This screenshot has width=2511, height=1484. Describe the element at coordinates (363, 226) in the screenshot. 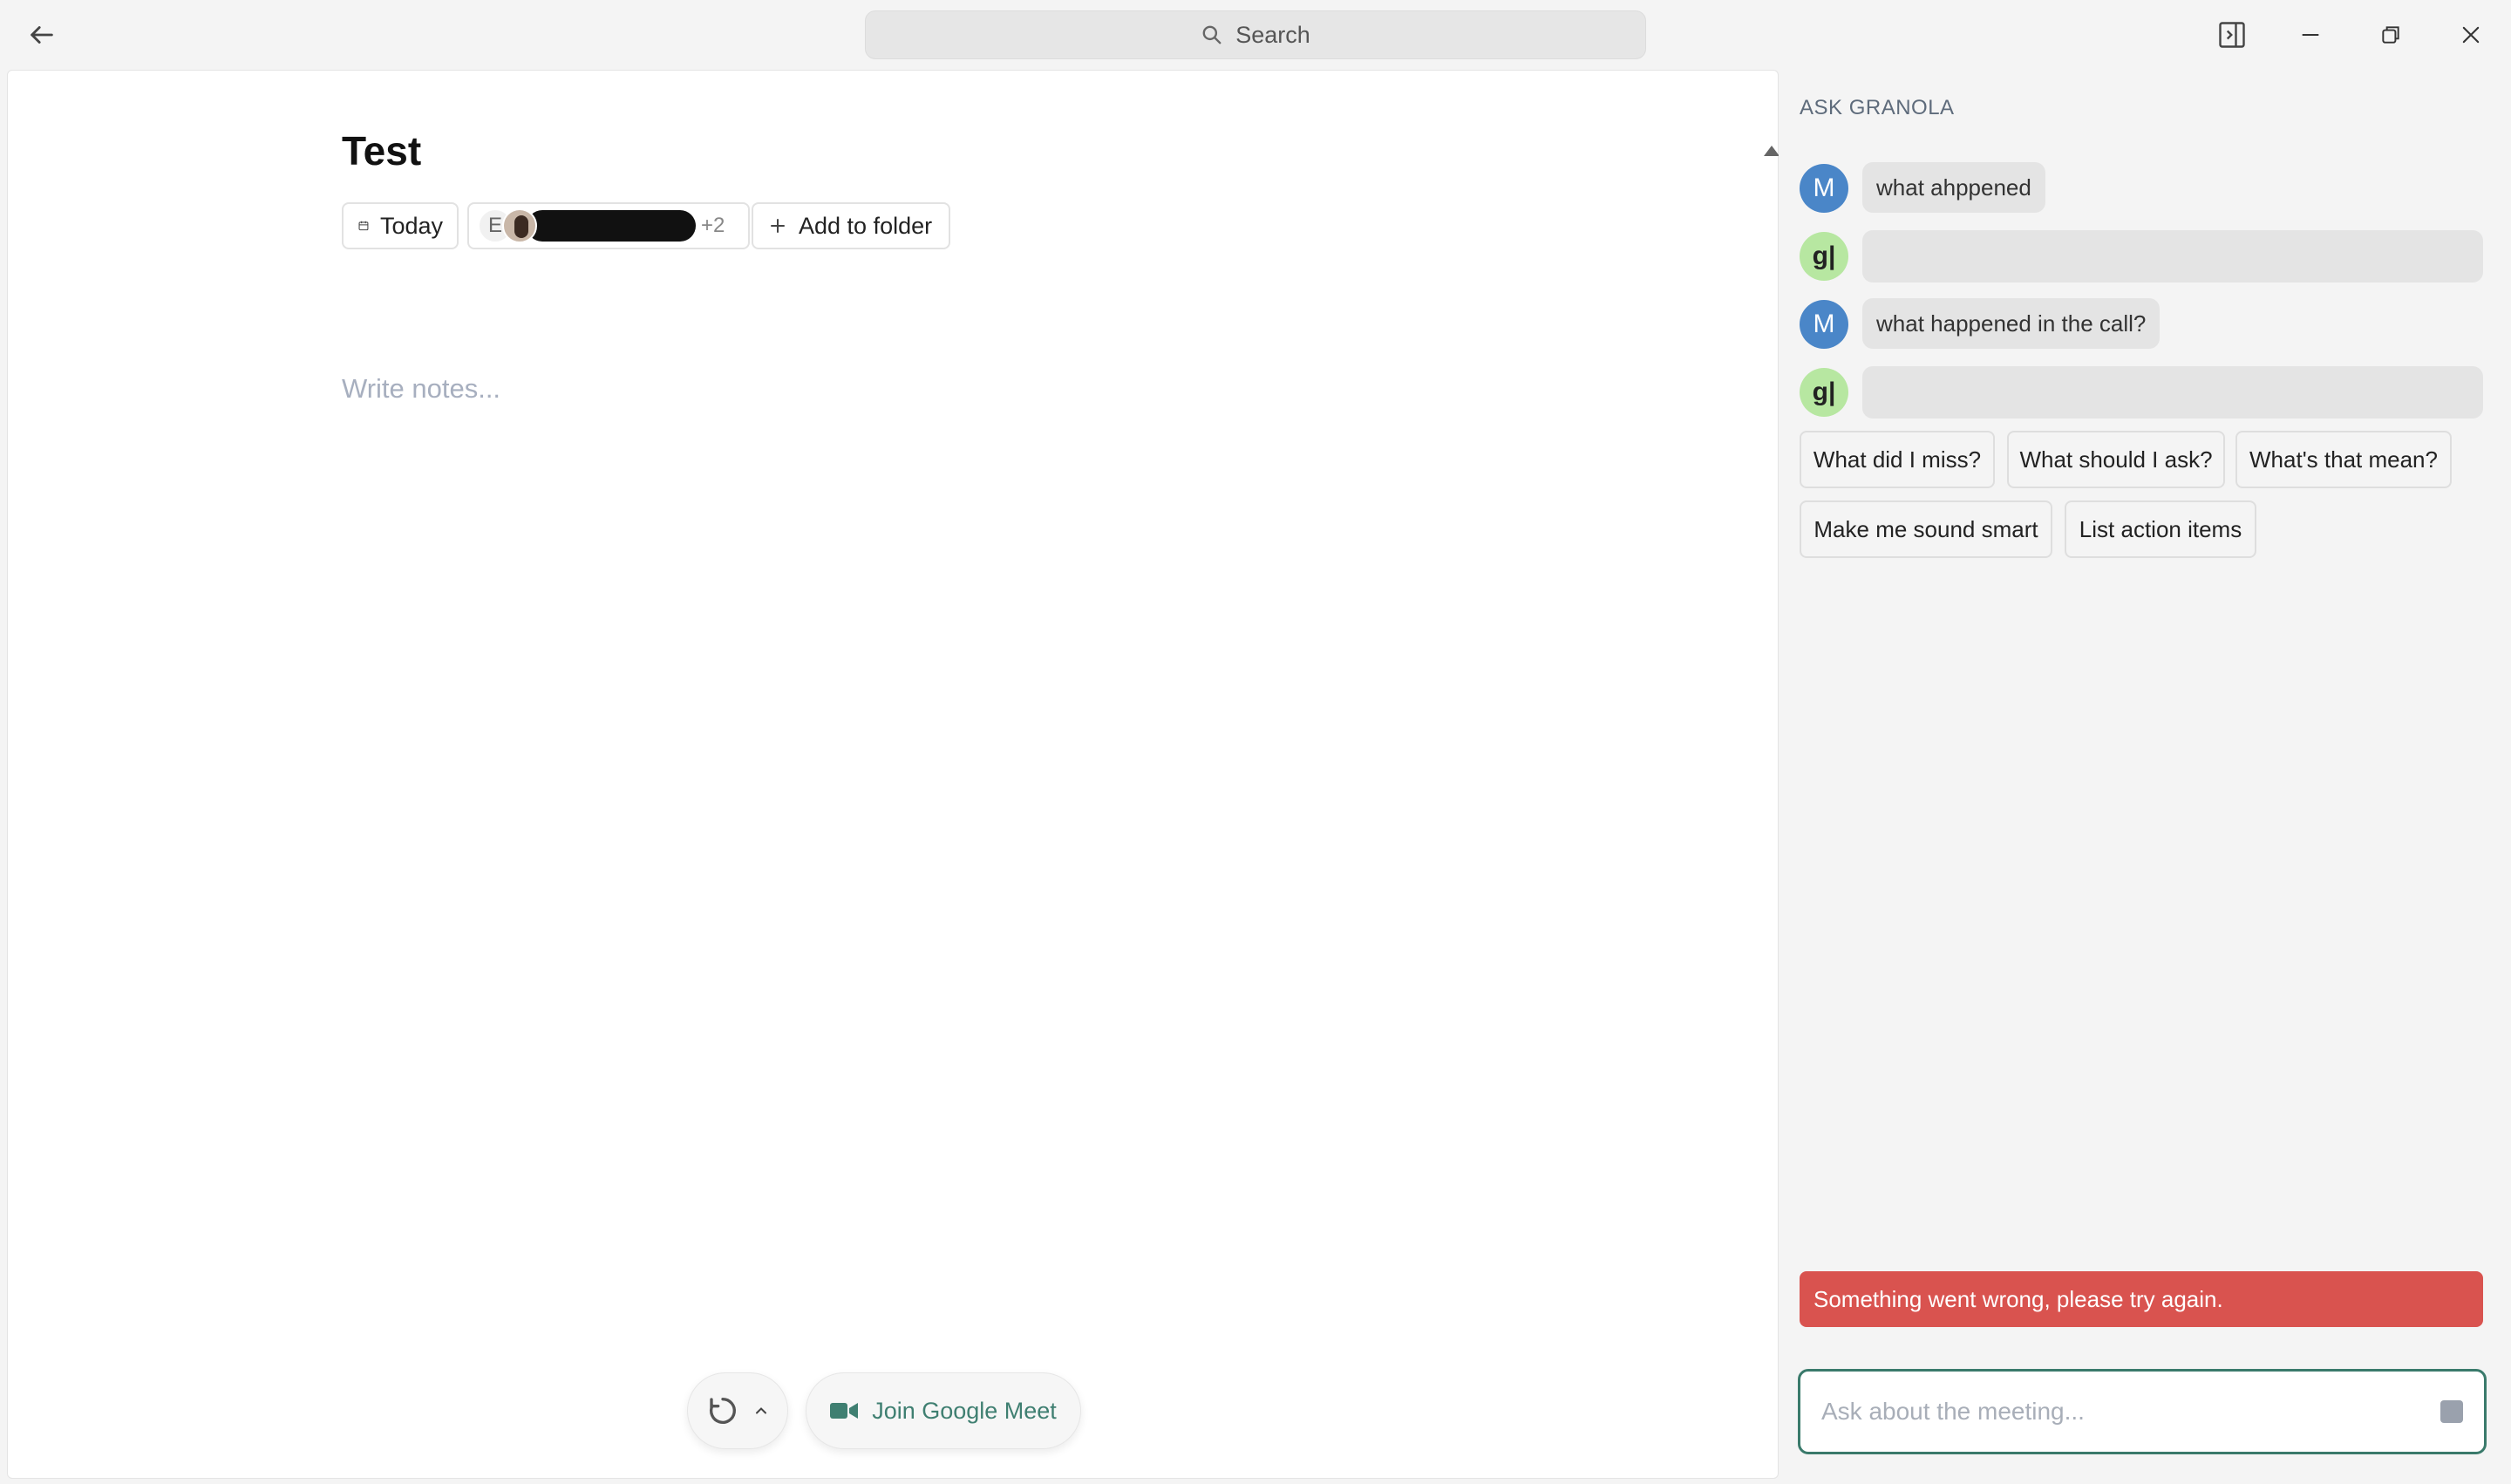

I see `calendar-icon` at that location.